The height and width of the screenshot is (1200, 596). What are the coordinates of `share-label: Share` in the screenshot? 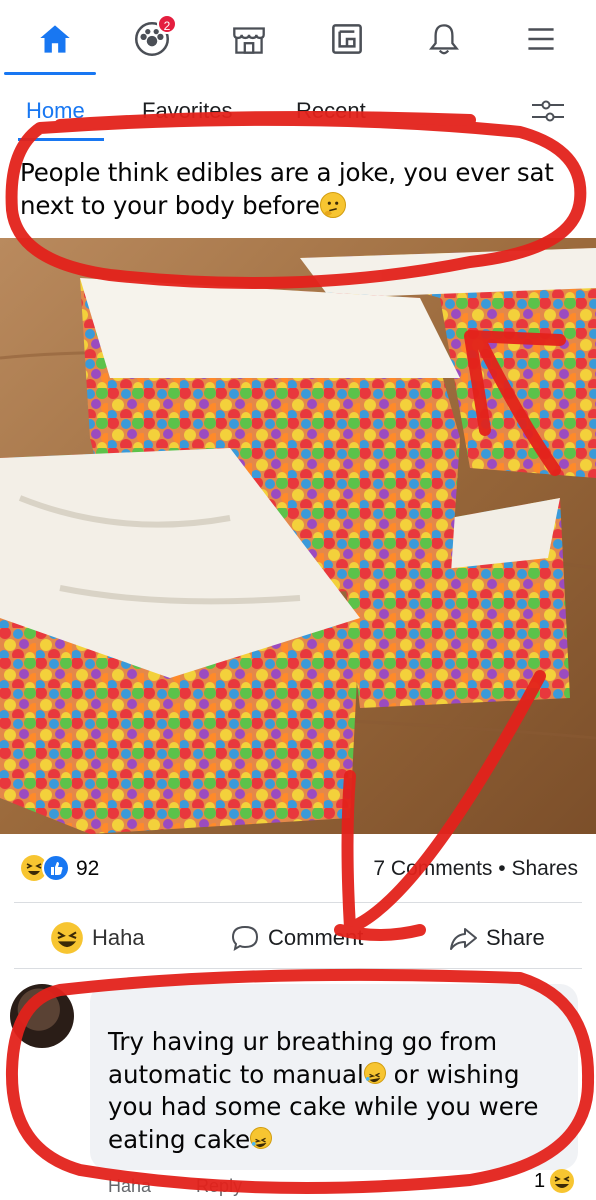 It's located at (515, 937).